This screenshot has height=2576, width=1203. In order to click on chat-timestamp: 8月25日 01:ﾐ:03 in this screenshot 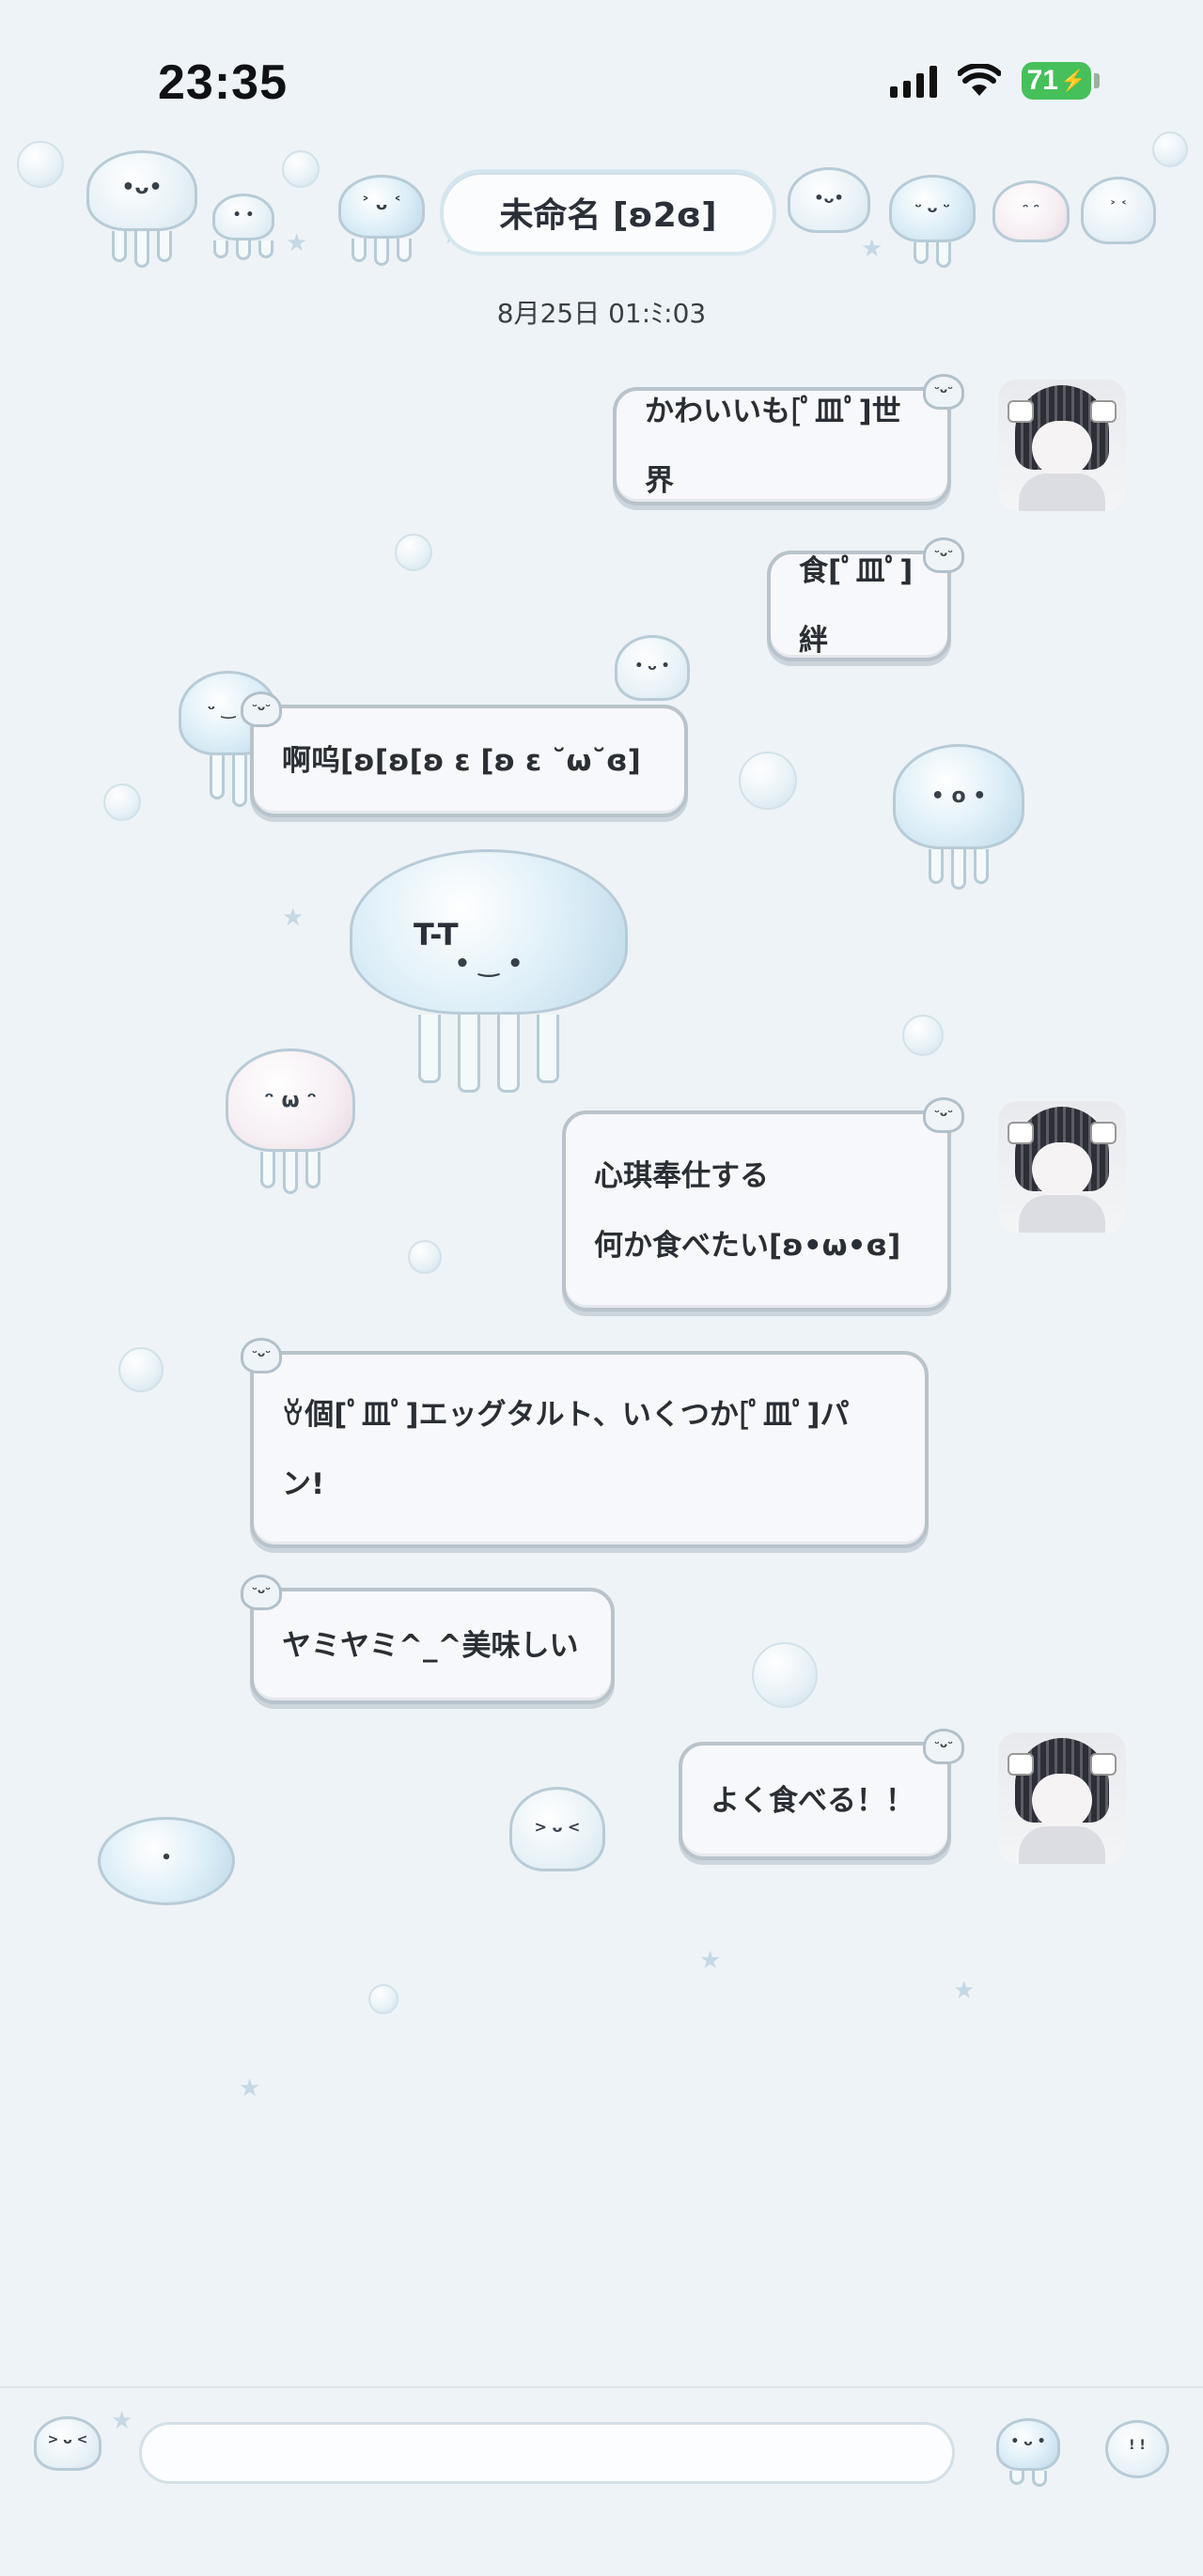, I will do `click(601, 314)`.